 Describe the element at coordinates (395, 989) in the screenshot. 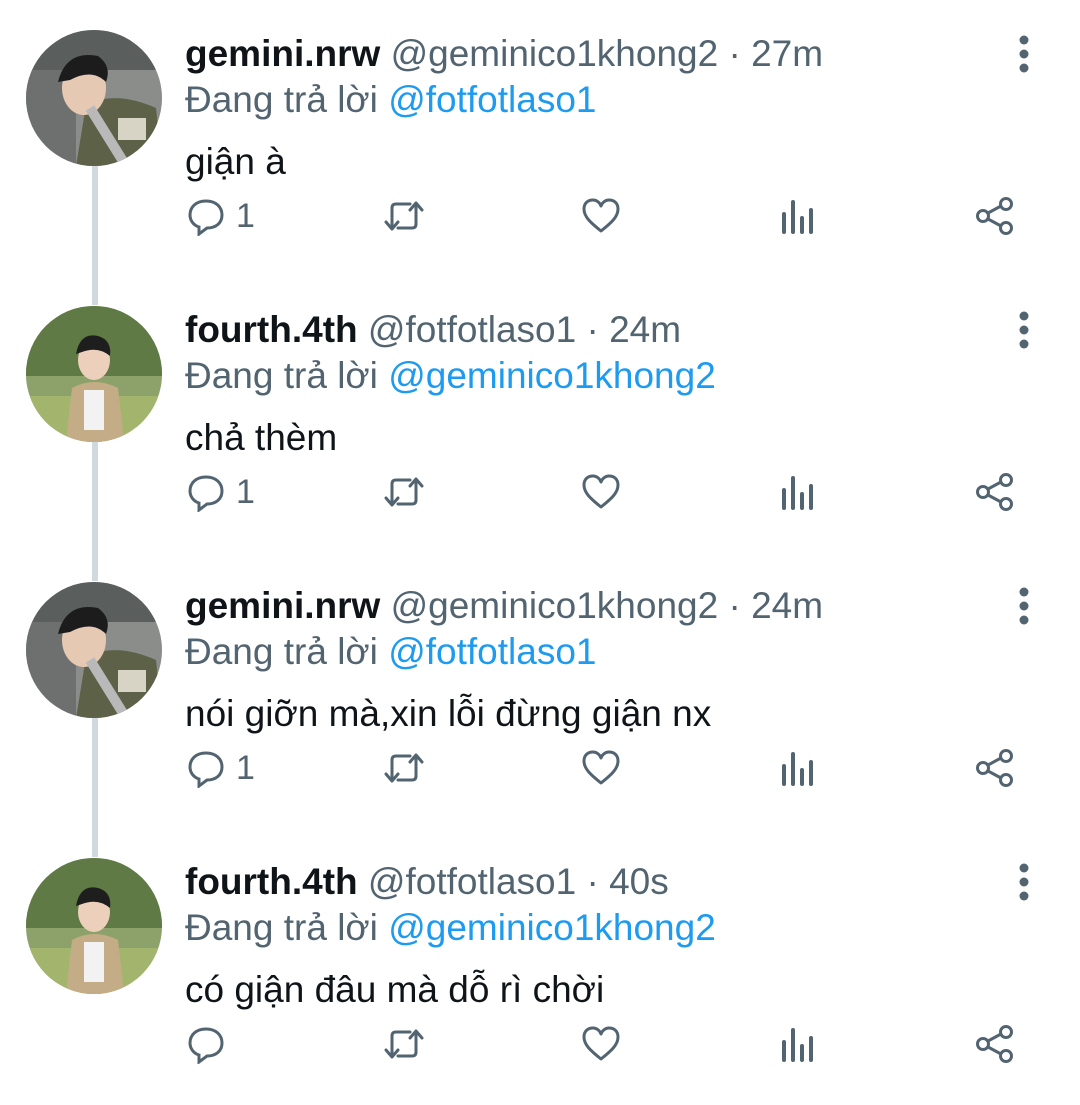

I see `tweet-text: có giận đâu mà dỗ rì chời` at that location.